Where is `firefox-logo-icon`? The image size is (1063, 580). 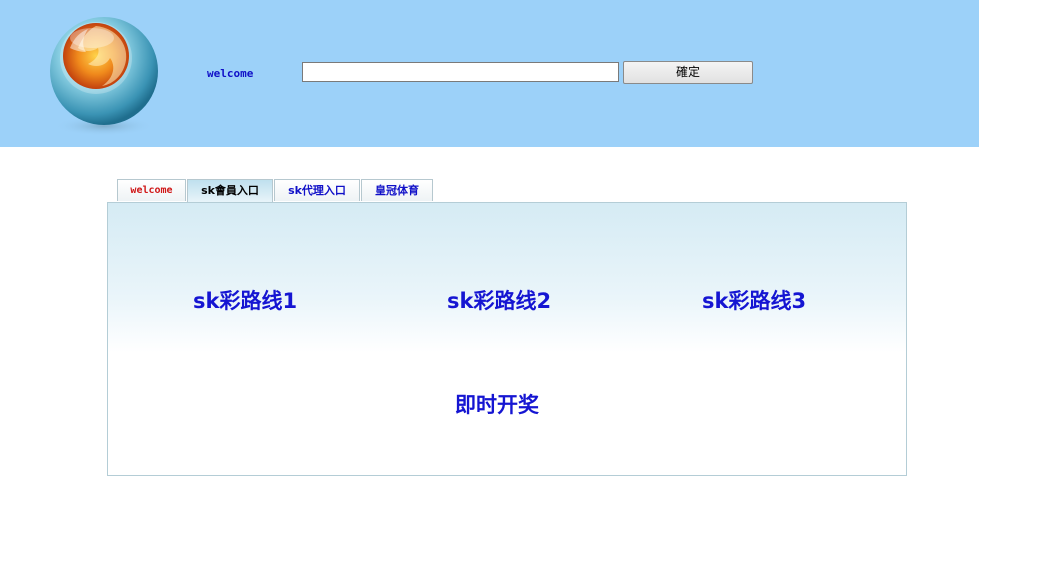 firefox-logo-icon is located at coordinates (104, 76).